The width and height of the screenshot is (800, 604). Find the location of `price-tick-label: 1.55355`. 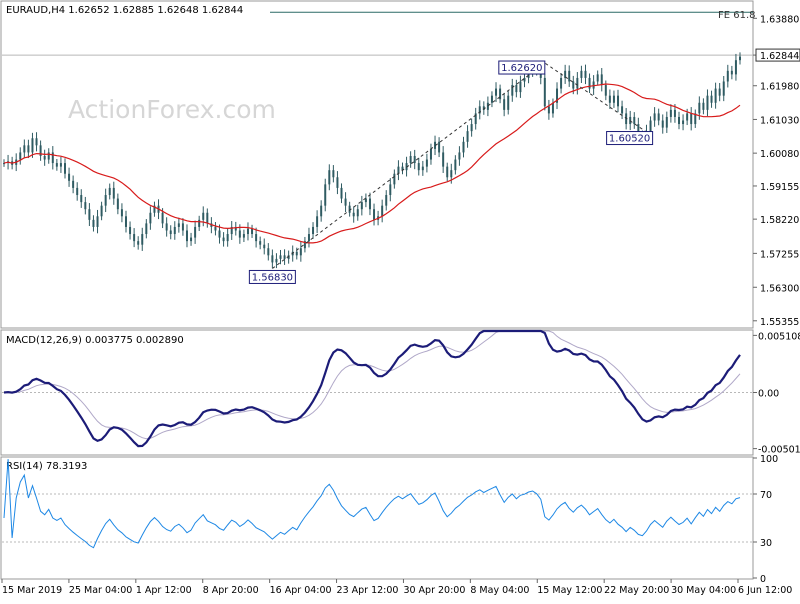

price-tick-label: 1.55355 is located at coordinates (779, 322).